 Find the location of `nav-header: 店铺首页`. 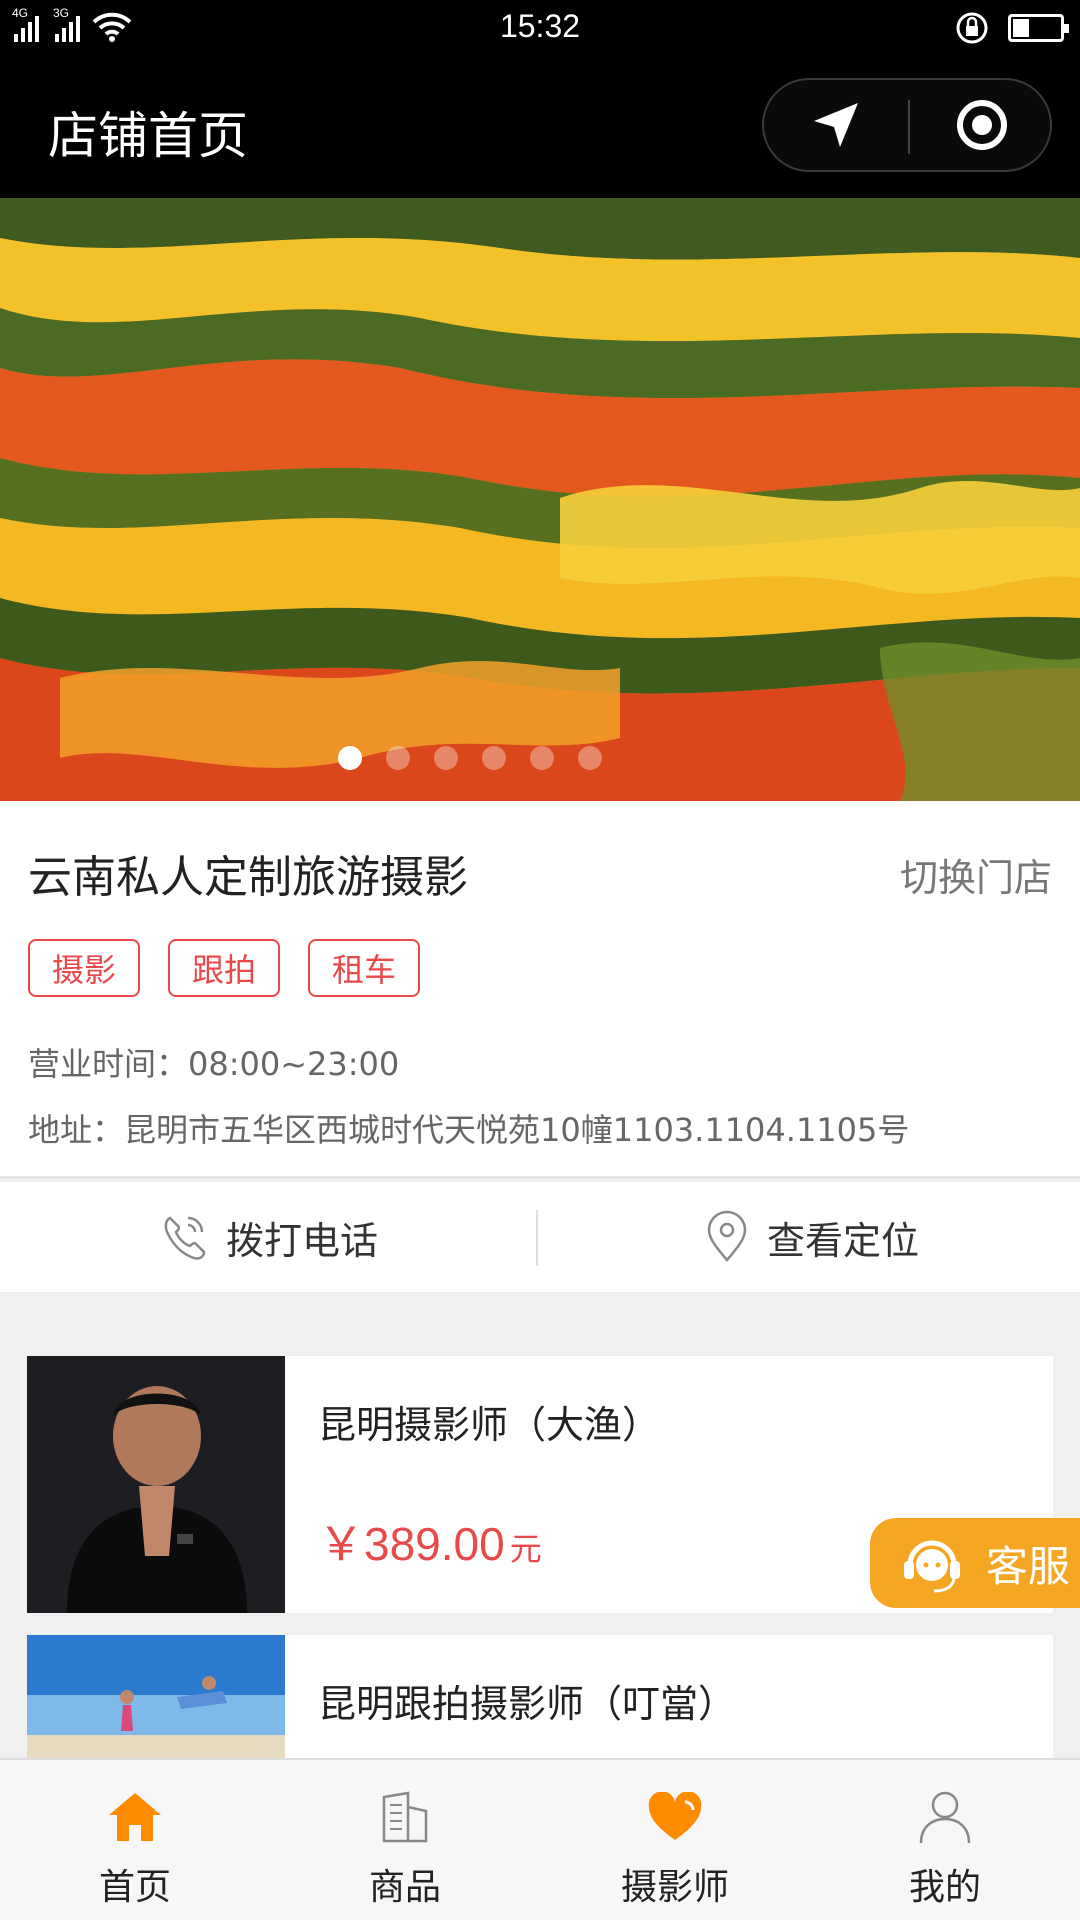

nav-header: 店铺首页 is located at coordinates (540, 127).